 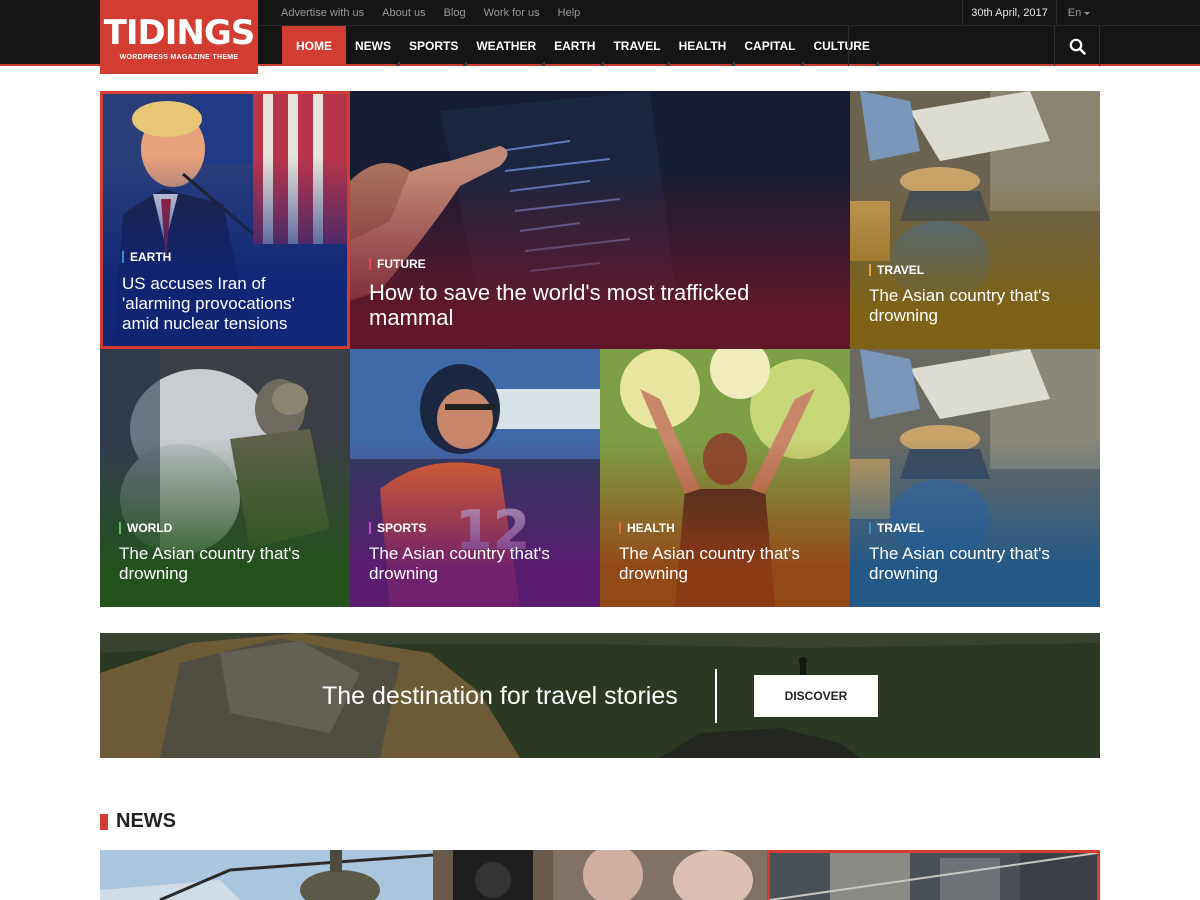 What do you see at coordinates (703, 46) in the screenshot?
I see `nav-health: HEALTH` at bounding box center [703, 46].